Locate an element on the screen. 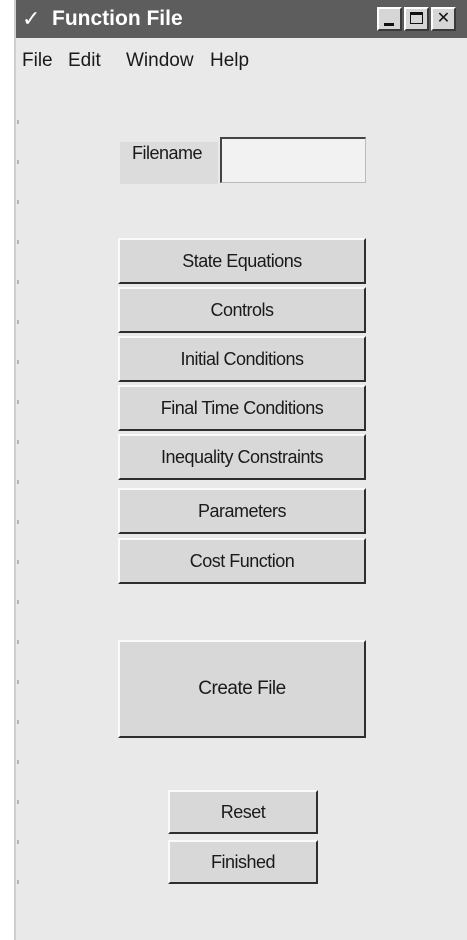  maximize-button is located at coordinates (416, 19).